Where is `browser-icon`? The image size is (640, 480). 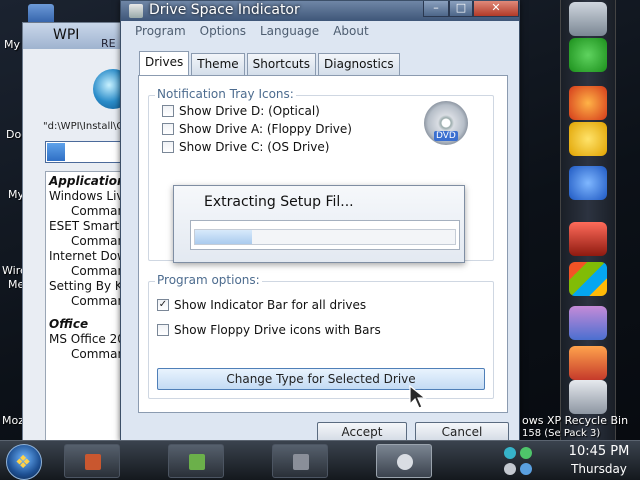
browser-icon is located at coordinates (588, 103).